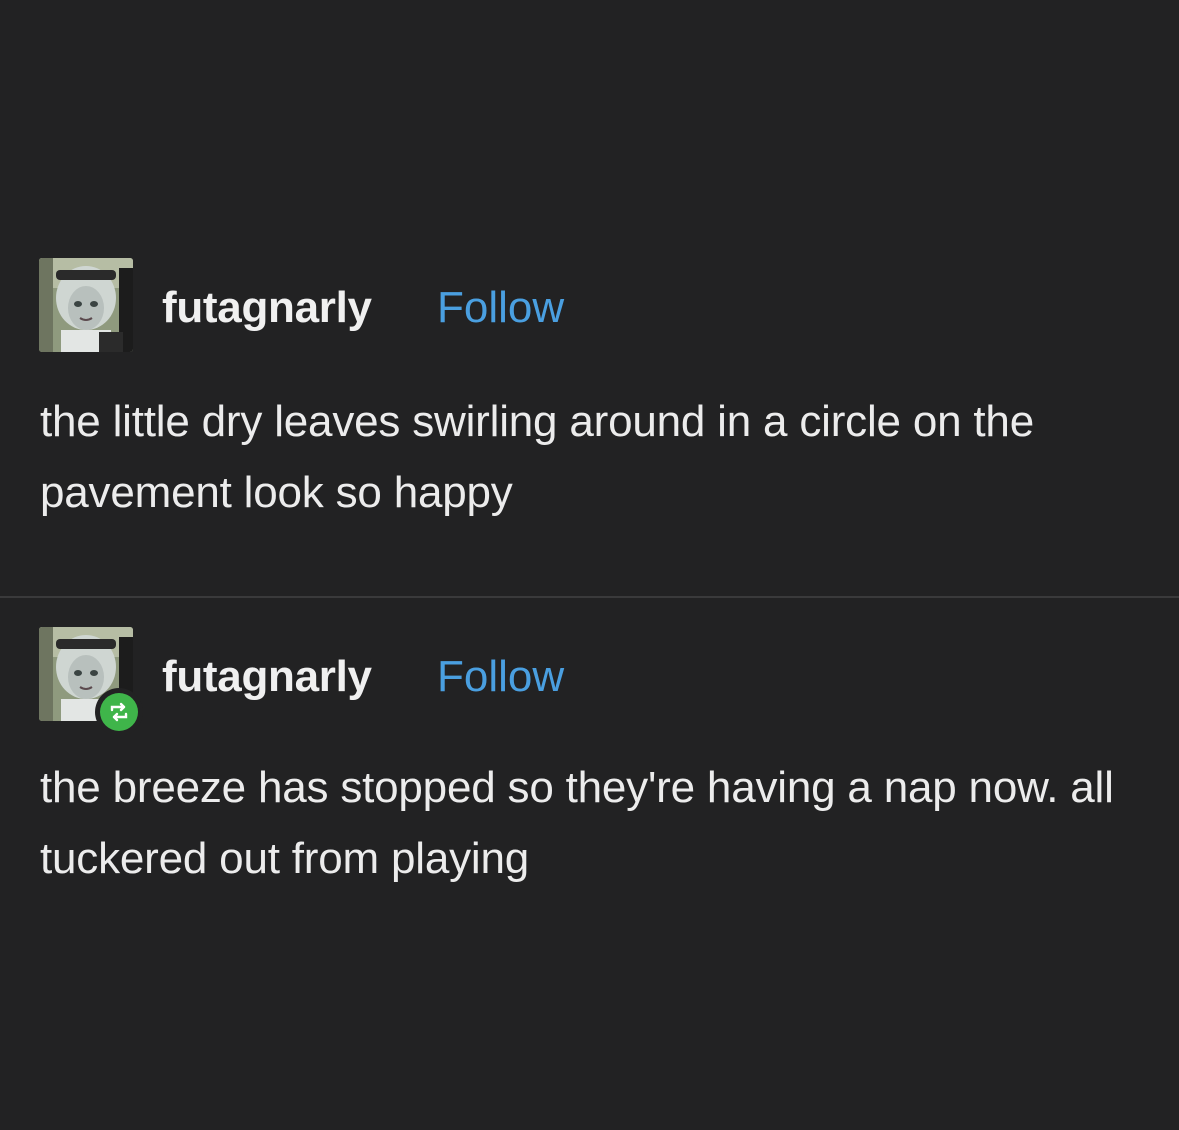 The height and width of the screenshot is (1130, 1179). I want to click on avatar, so click(86, 305).